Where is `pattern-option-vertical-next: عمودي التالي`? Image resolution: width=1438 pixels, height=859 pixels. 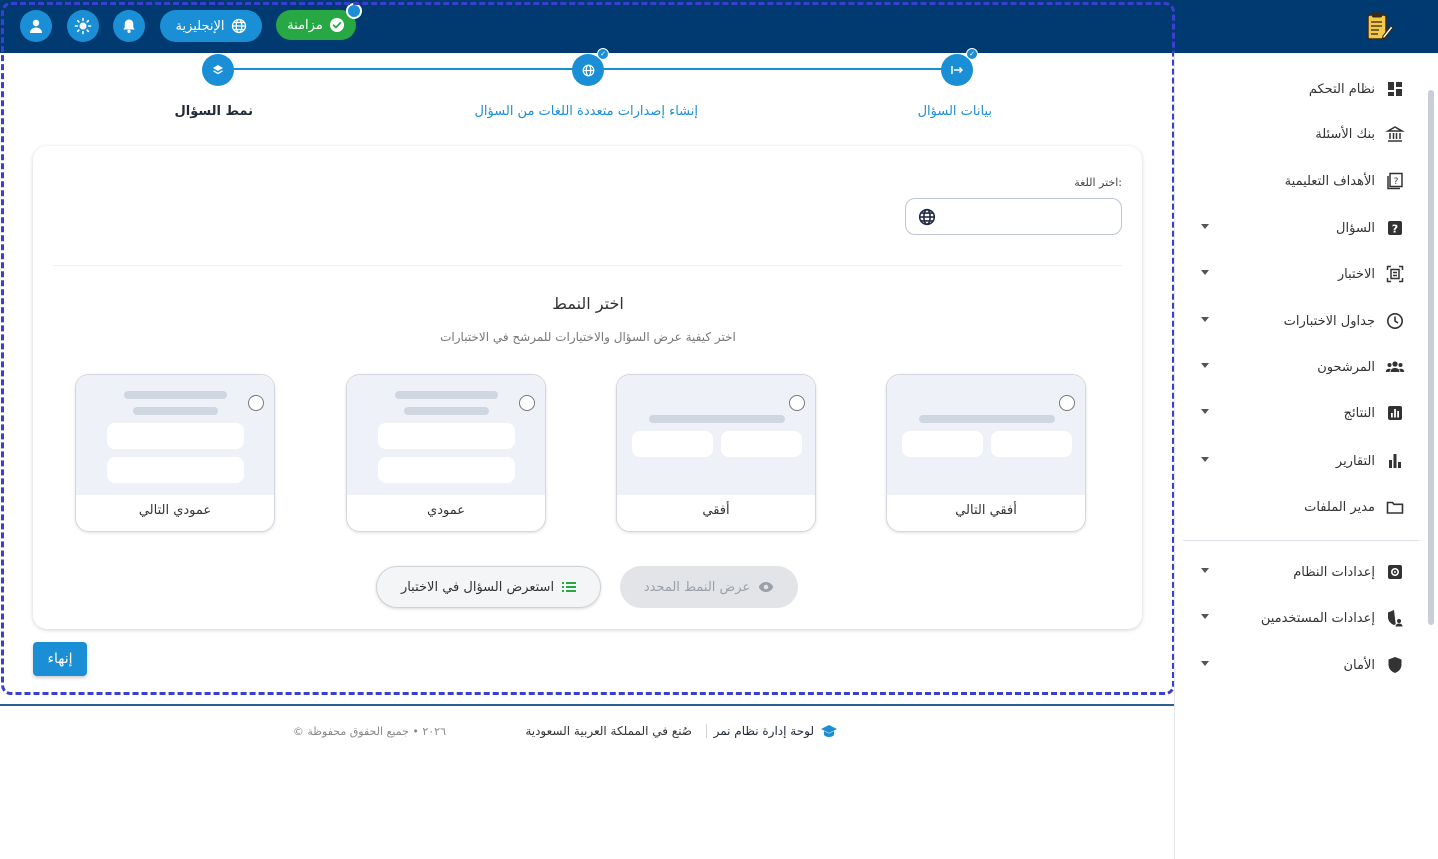
pattern-option-vertical-next: عمودي التالي is located at coordinates (175, 453).